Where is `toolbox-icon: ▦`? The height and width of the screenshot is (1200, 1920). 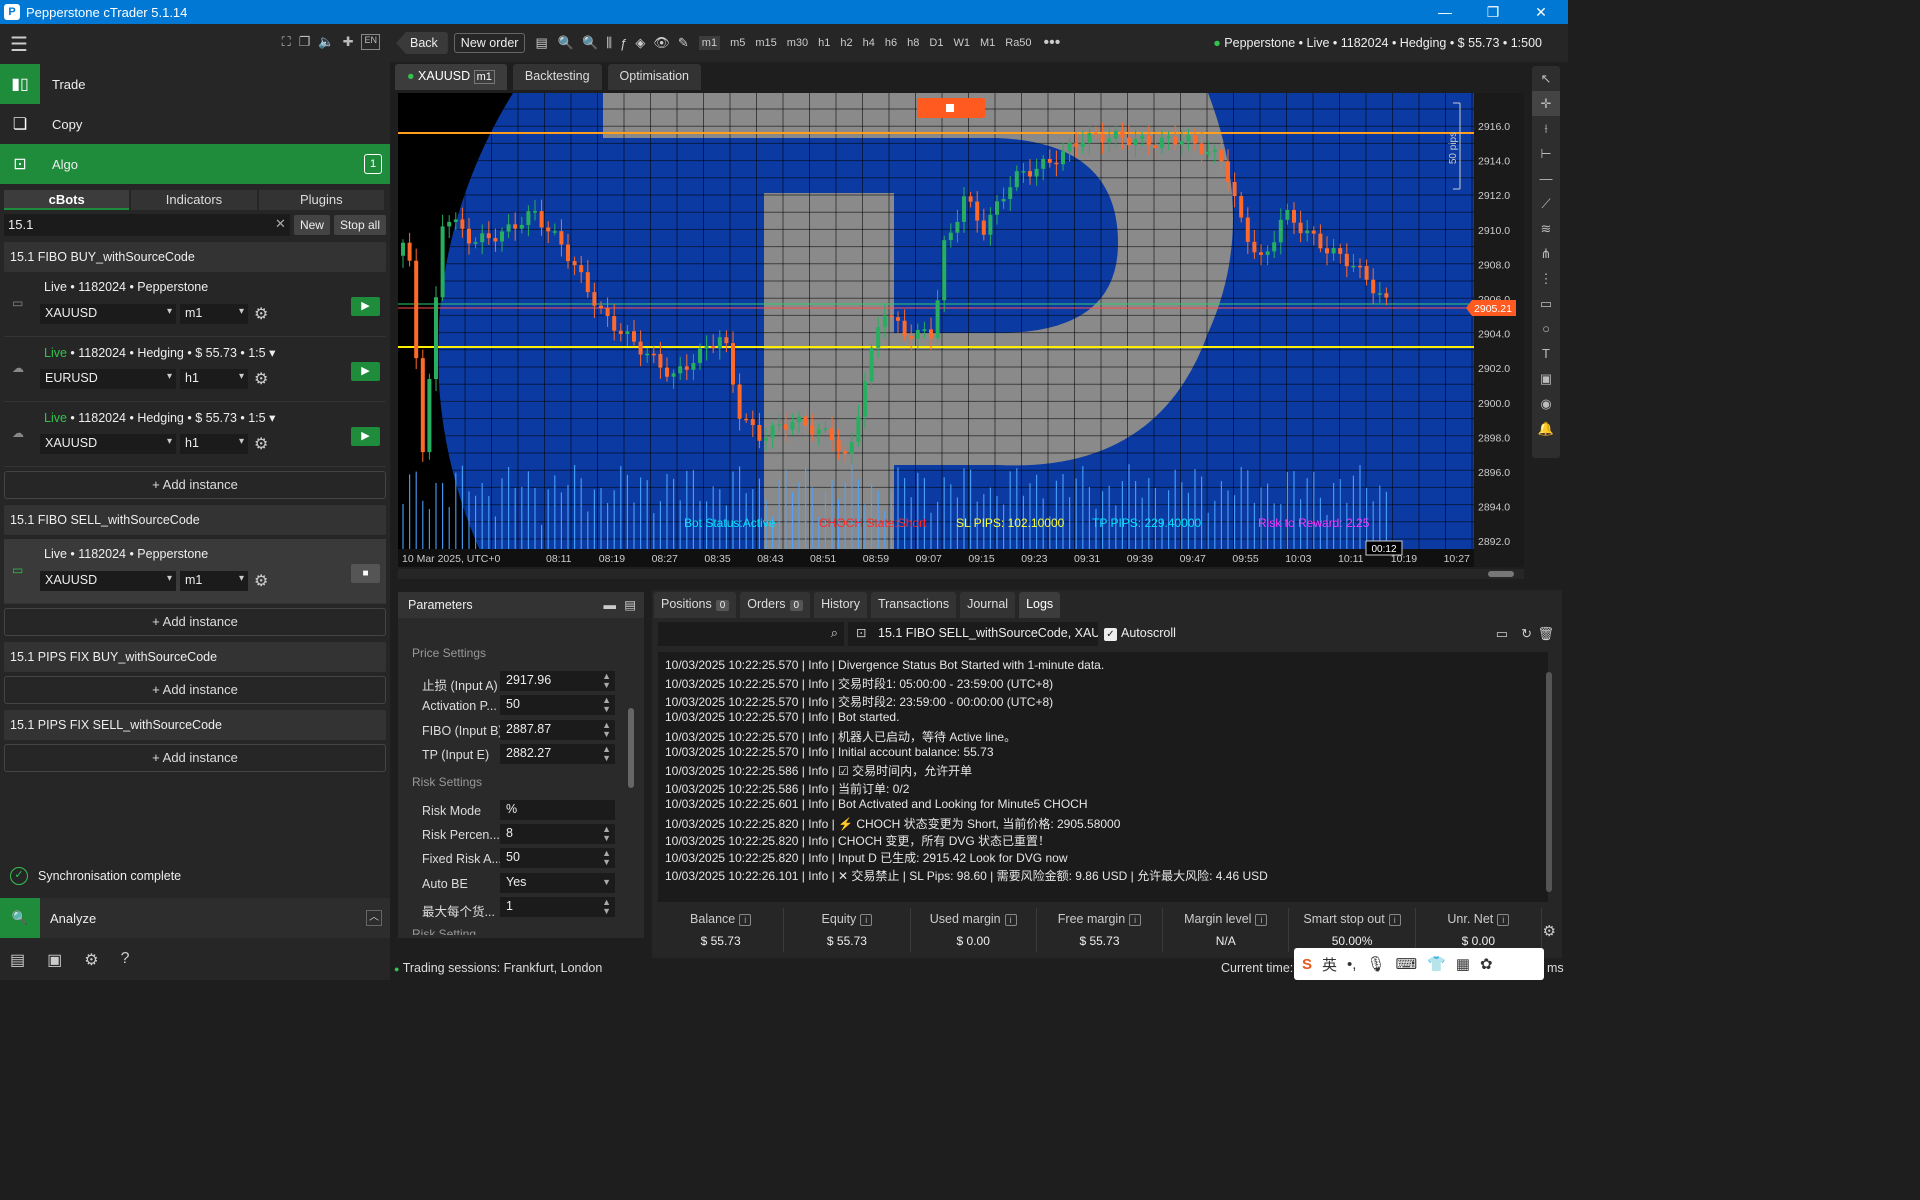
toolbox-icon: ▦ is located at coordinates (1463, 964).